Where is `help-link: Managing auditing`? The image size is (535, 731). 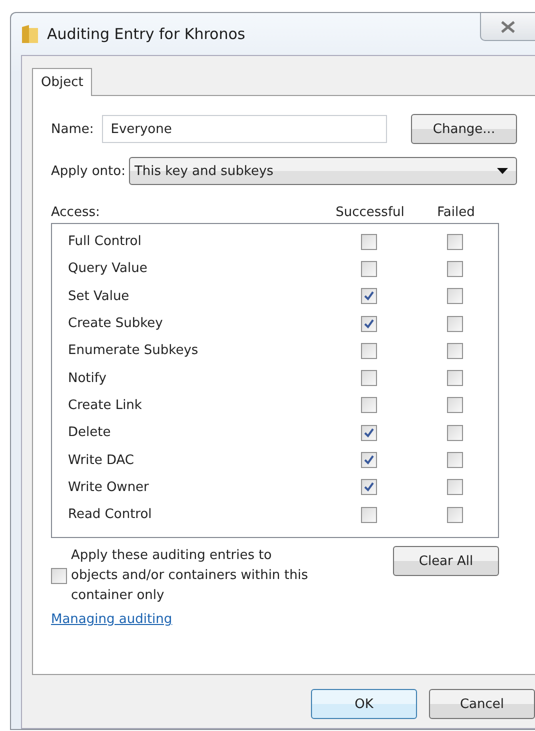 help-link: Managing auditing is located at coordinates (111, 619).